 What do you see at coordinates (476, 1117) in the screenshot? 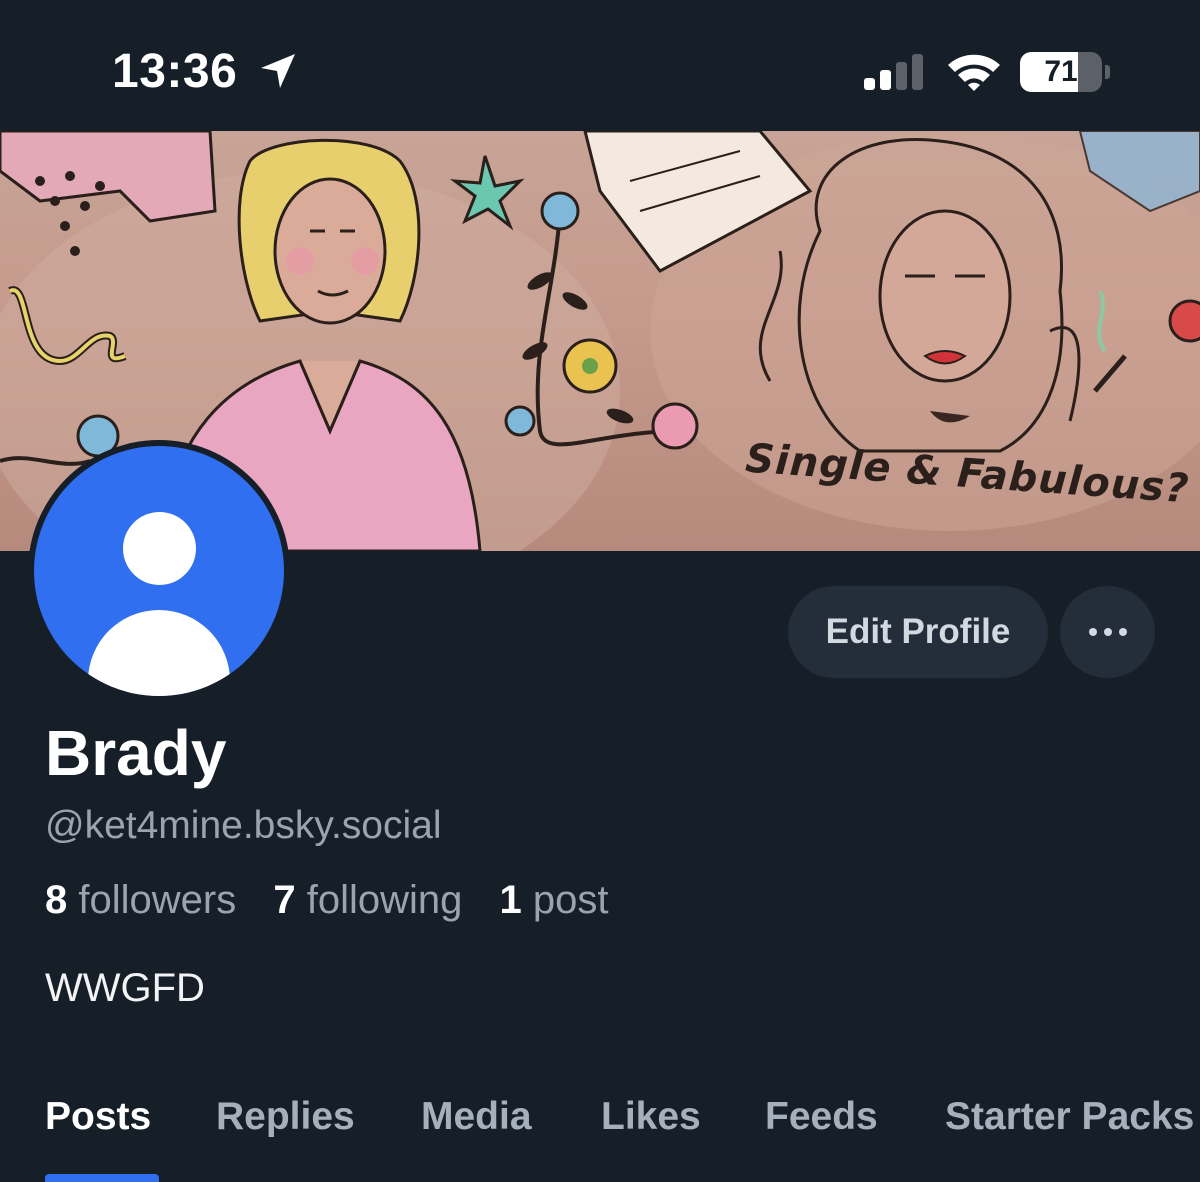
I see `tab-media: Media` at bounding box center [476, 1117].